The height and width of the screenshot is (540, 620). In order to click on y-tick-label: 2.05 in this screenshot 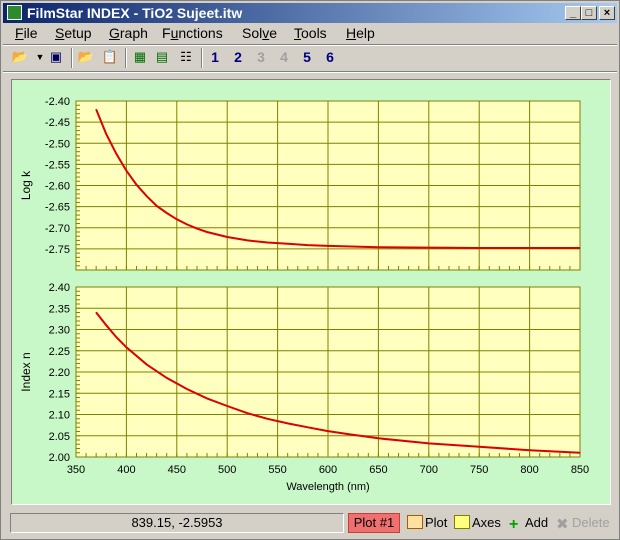, I will do `click(59, 437)`.